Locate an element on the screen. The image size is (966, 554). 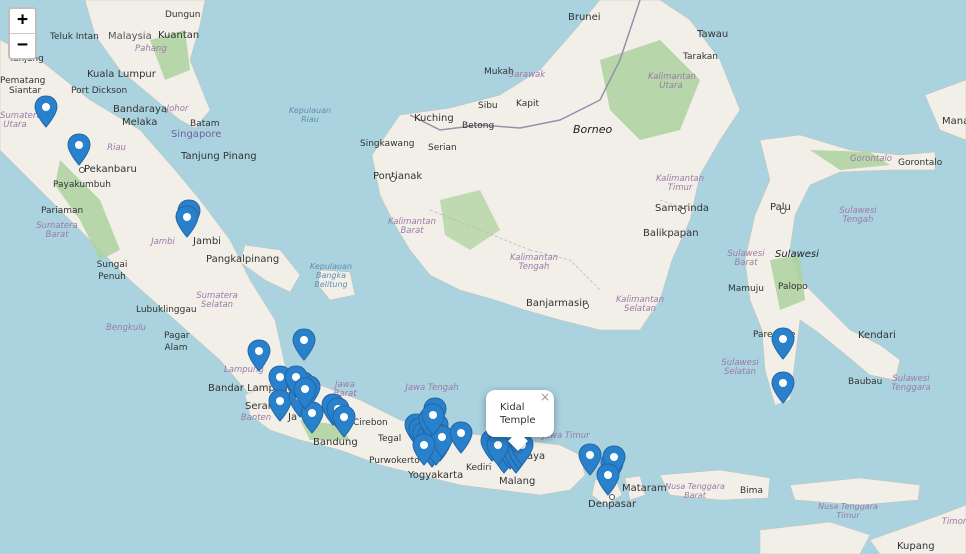
label-bengkulu: Bengkulu is located at coordinates (126, 328).